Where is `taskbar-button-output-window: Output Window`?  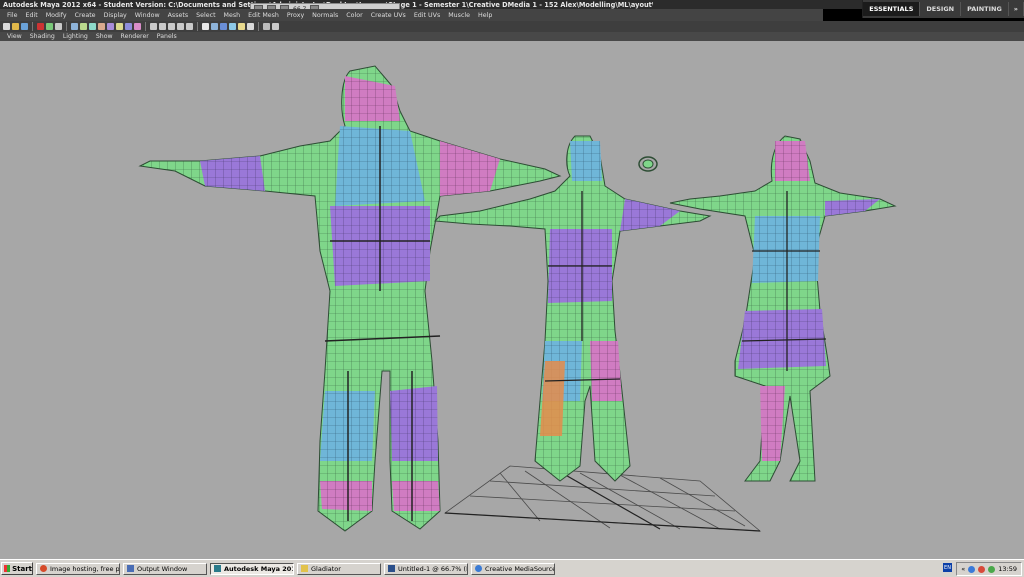 taskbar-button-output-window: Output Window is located at coordinates (165, 568).